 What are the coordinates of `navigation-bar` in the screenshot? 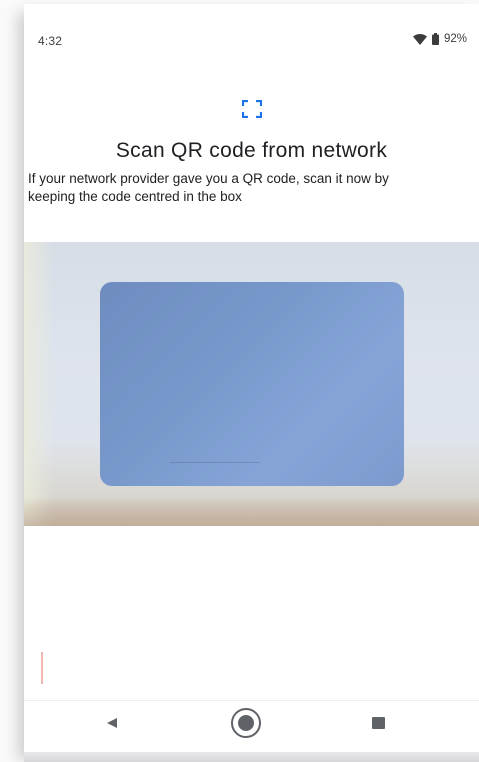 It's located at (251, 726).